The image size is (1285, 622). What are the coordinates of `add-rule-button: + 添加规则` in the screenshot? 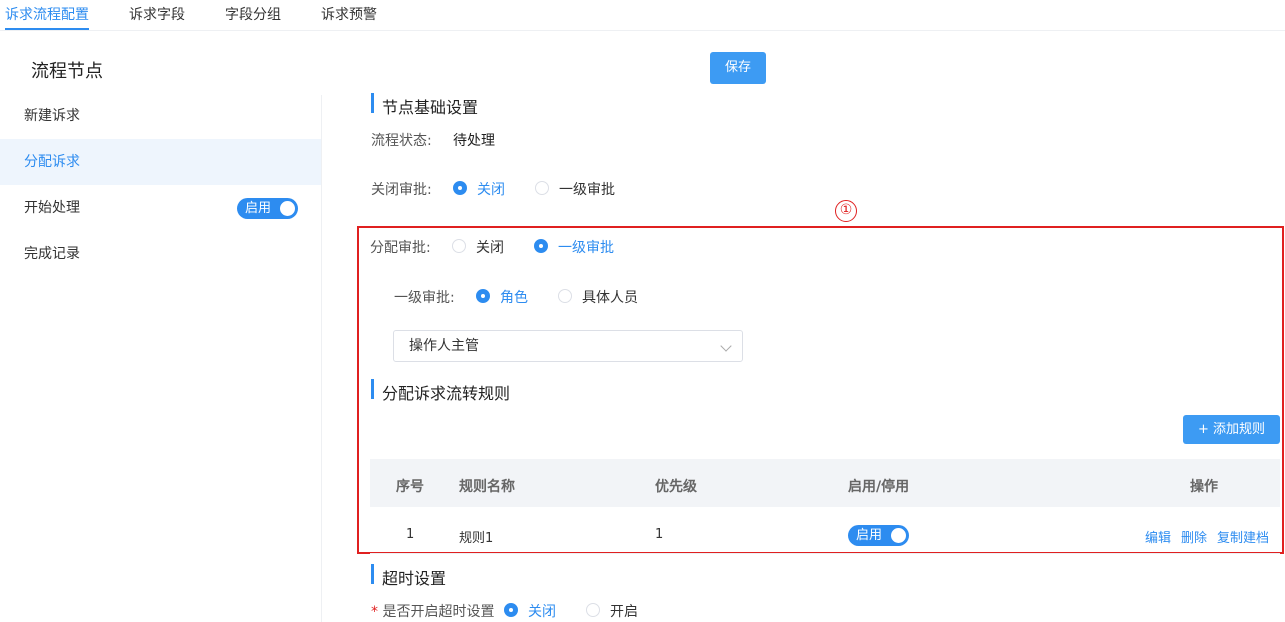 It's located at (1231, 429).